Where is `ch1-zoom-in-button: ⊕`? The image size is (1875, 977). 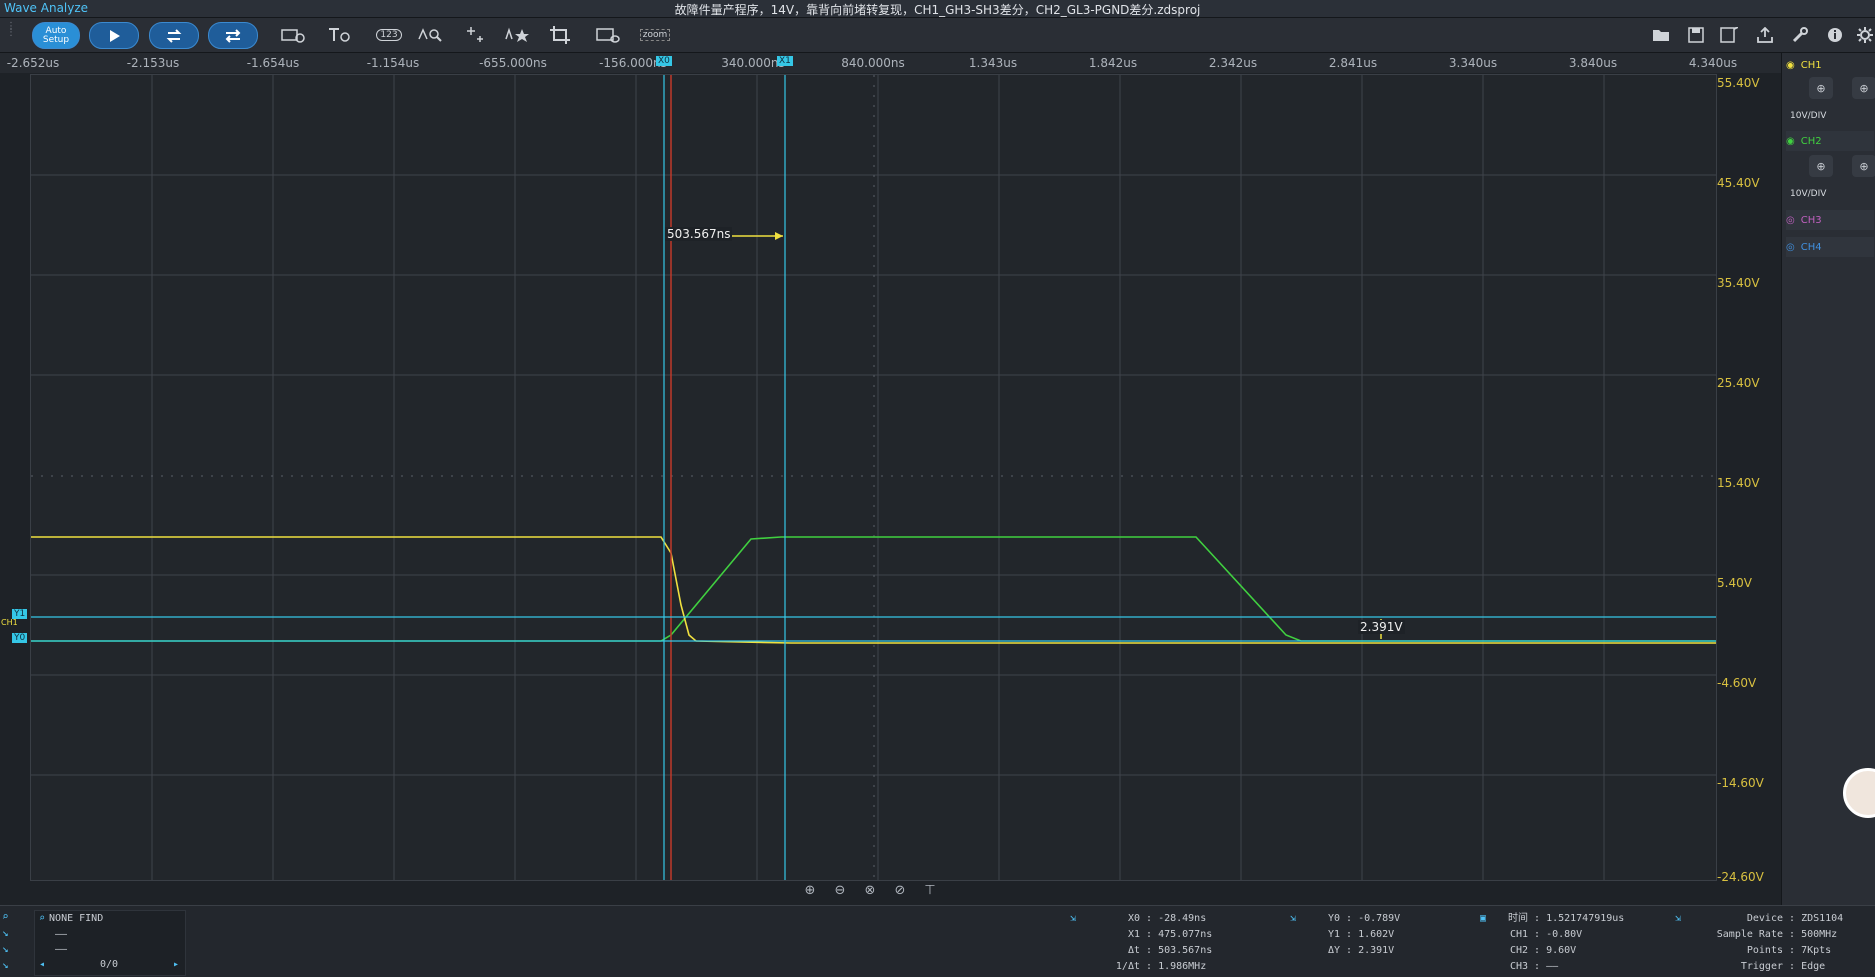 ch1-zoom-in-button: ⊕ is located at coordinates (1821, 88).